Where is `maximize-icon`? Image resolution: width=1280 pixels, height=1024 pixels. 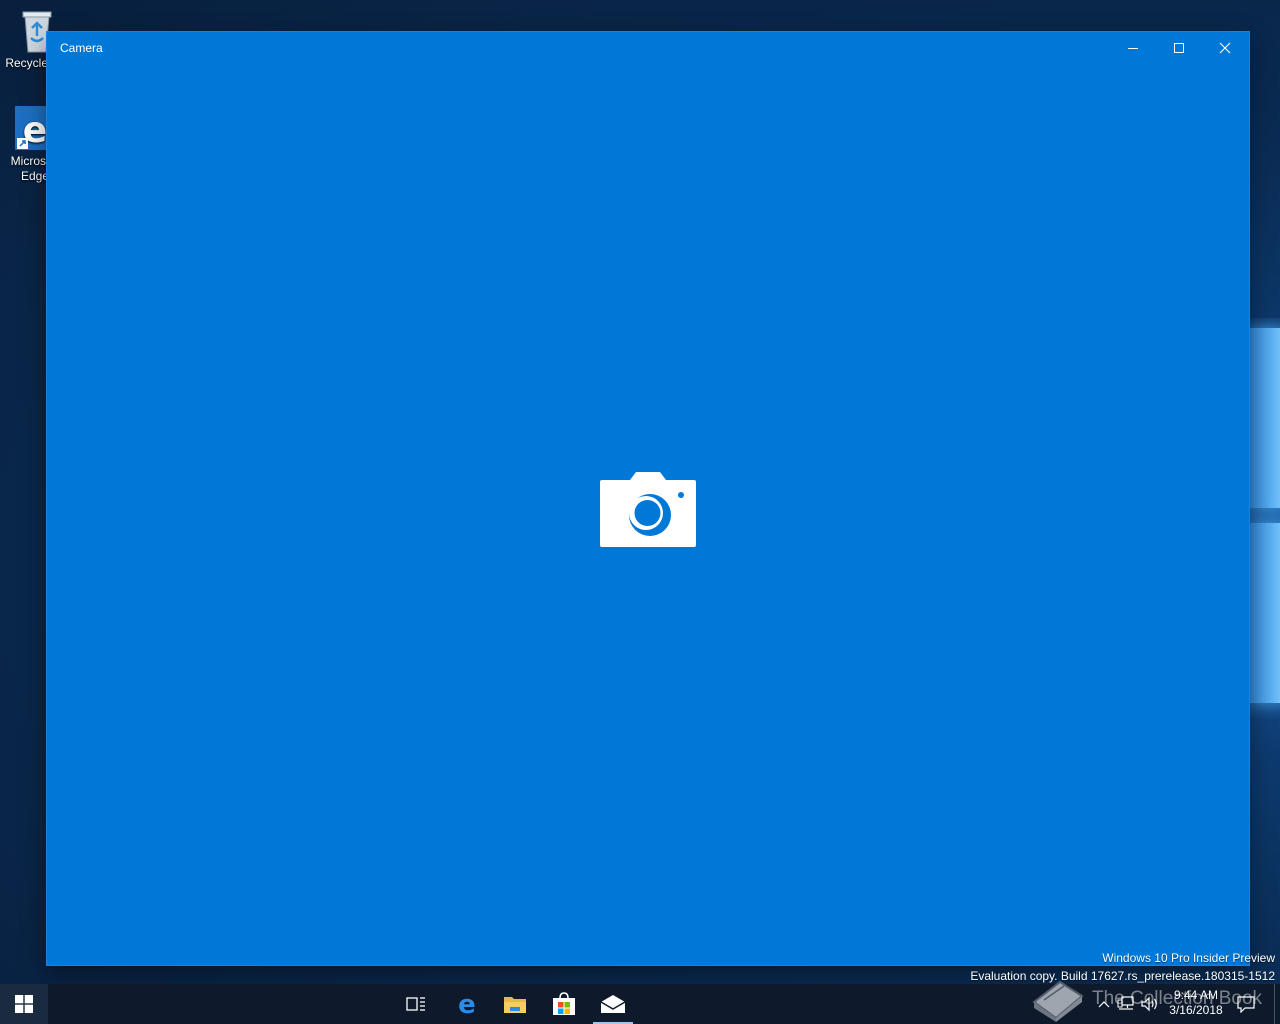 maximize-icon is located at coordinates (1179, 47).